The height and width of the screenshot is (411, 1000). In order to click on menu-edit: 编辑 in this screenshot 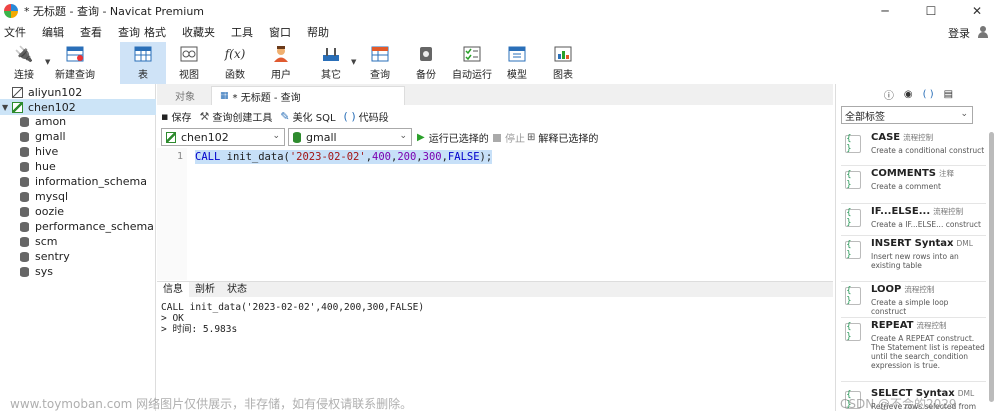, I will do `click(53, 32)`.